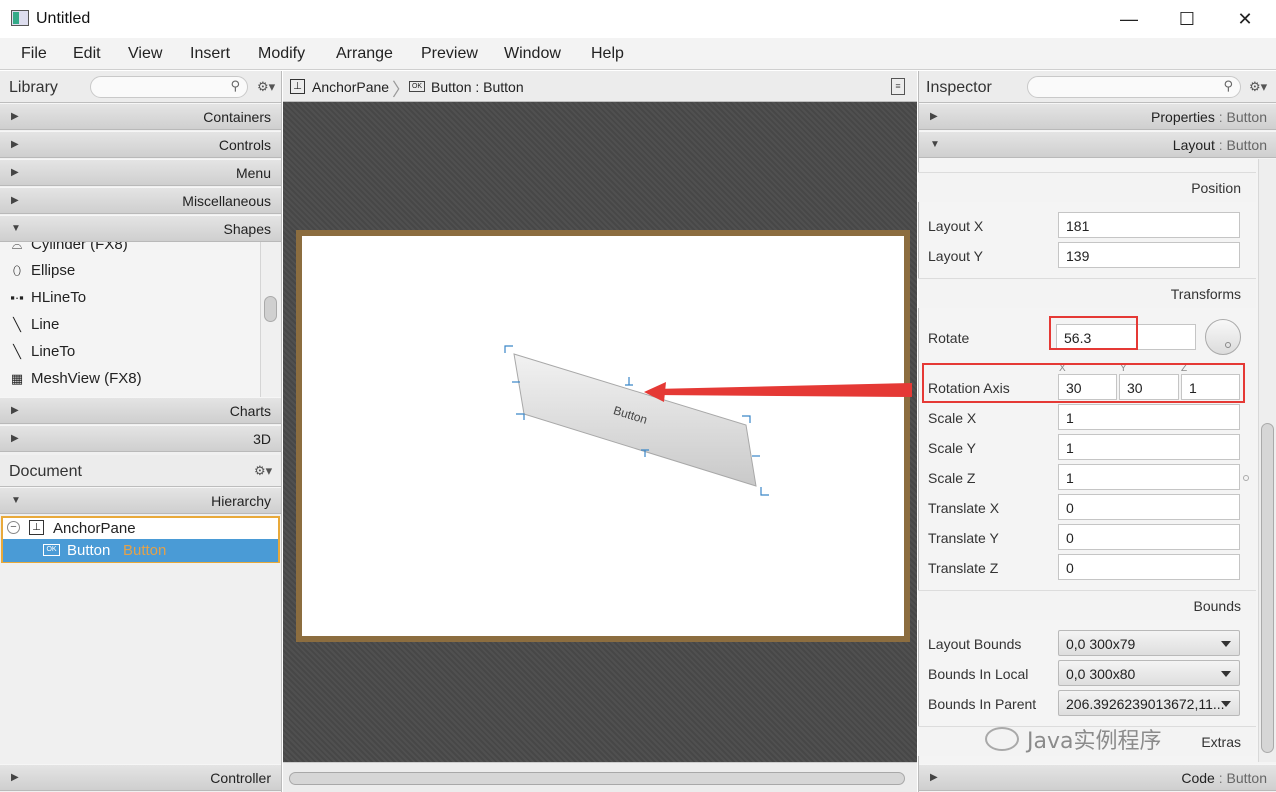  What do you see at coordinates (1246, 478) in the screenshot?
I see `property-menu-icon` at bounding box center [1246, 478].